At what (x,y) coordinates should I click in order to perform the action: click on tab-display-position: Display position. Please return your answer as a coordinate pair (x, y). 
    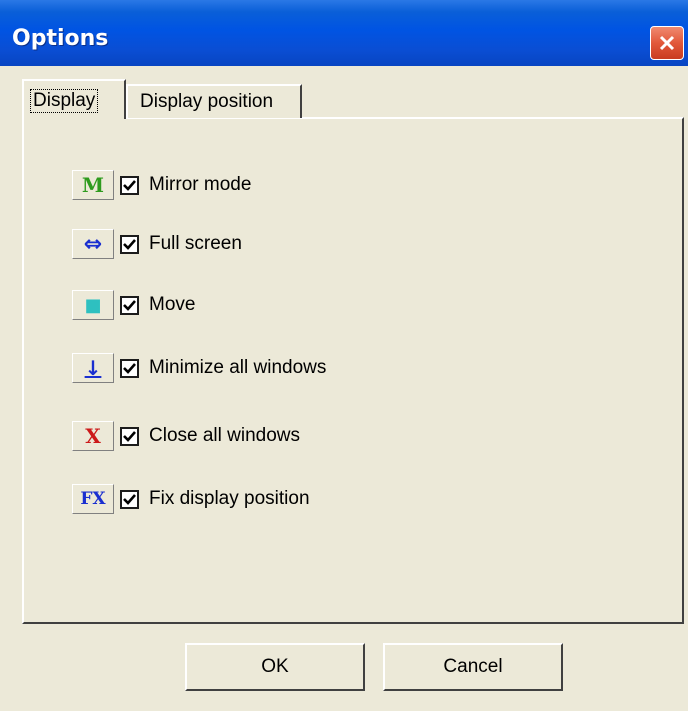
    Looking at the image, I should click on (214, 101).